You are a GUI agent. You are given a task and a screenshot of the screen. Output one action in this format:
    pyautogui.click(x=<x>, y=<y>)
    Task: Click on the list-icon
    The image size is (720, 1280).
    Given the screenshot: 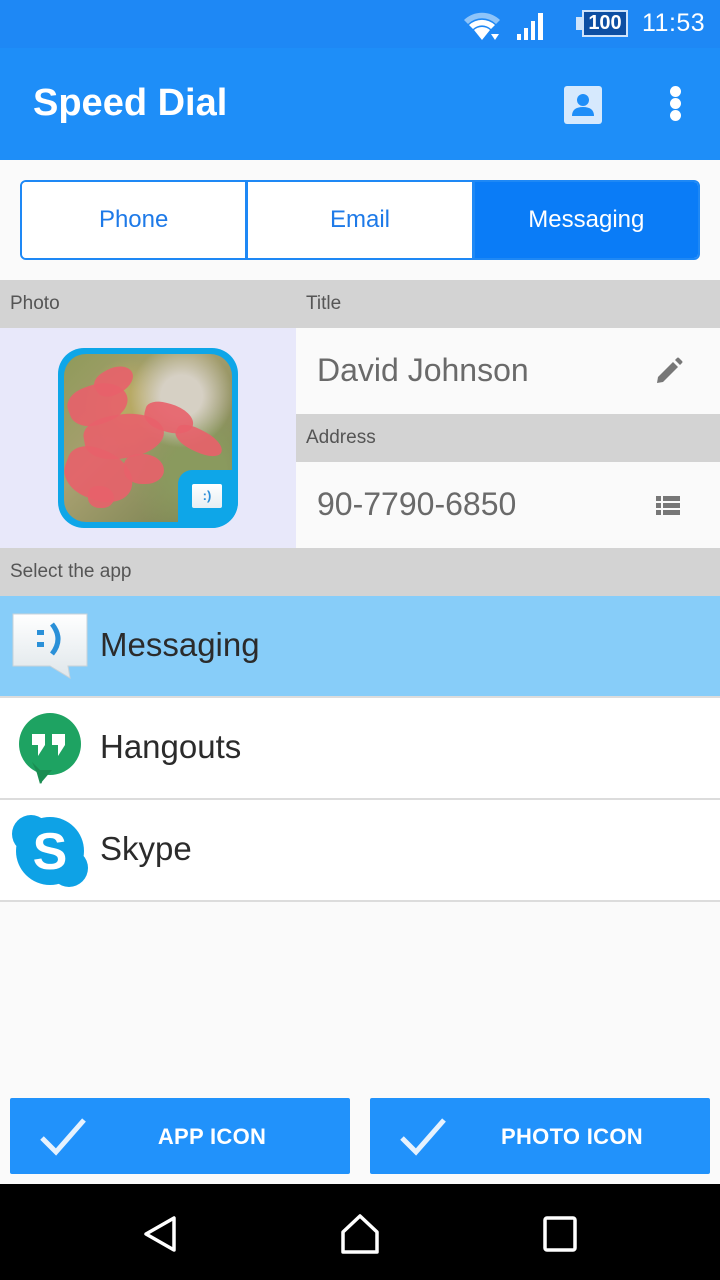 What is the action you would take?
    pyautogui.click(x=669, y=505)
    